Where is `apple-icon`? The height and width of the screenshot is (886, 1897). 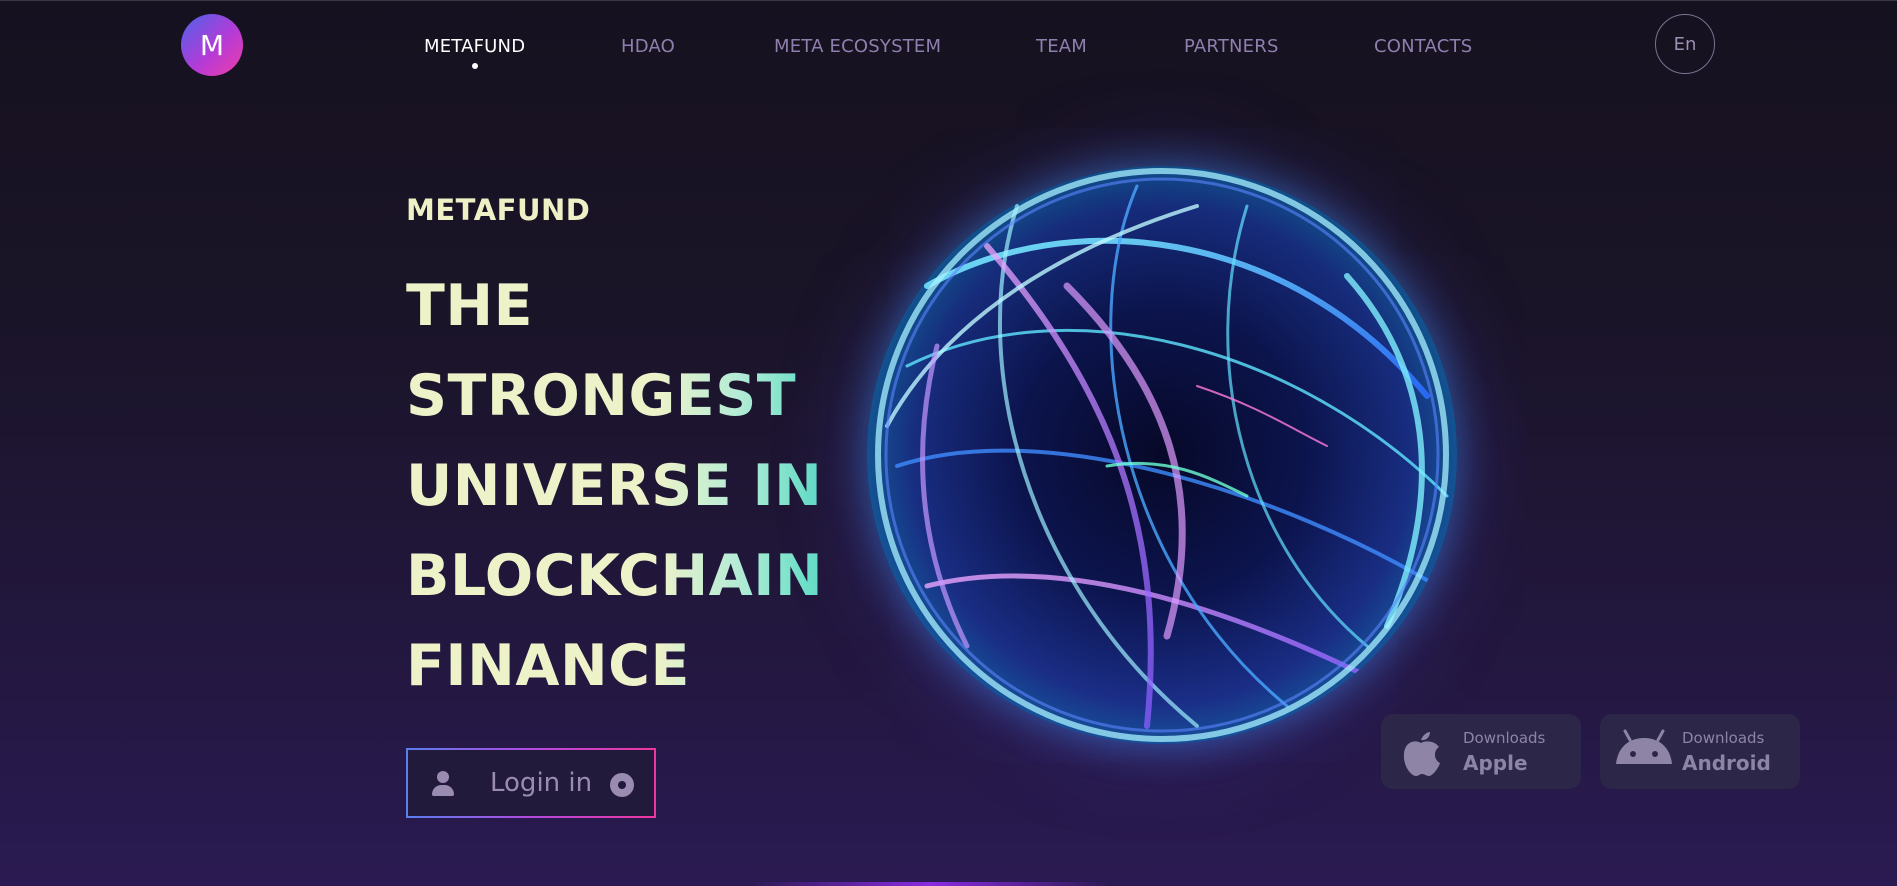
apple-icon is located at coordinates (1421, 752).